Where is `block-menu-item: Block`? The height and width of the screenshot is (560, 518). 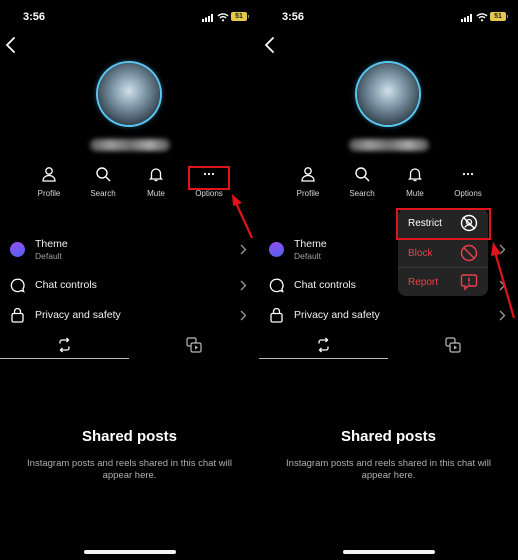 block-menu-item: Block is located at coordinates (443, 253).